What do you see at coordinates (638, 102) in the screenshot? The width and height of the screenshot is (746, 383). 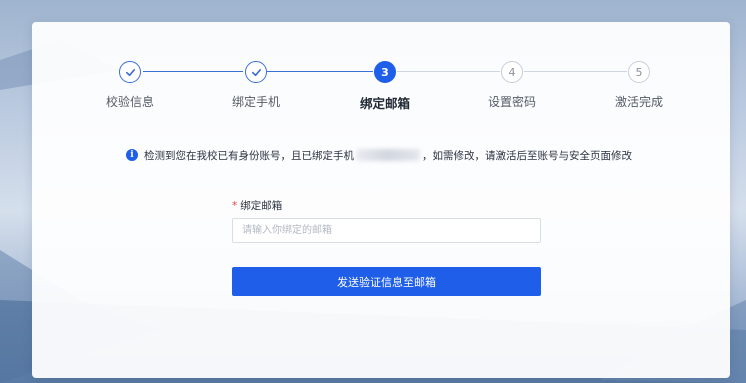 I see `step-5-label: 激活完成` at bounding box center [638, 102].